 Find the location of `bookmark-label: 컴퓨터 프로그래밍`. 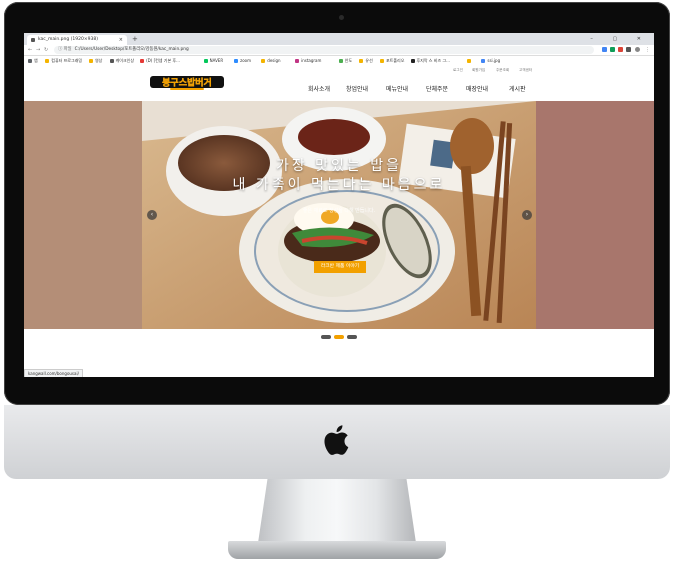

bookmark-label: 컴퓨터 프로그래밍 is located at coordinates (67, 60).